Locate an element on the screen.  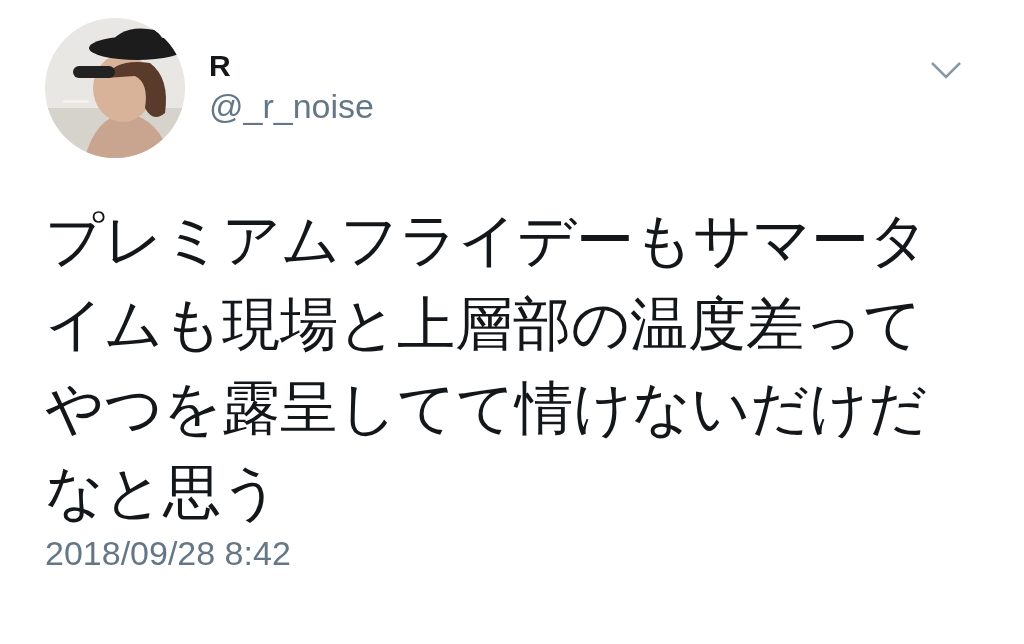
author-name: R is located at coordinates (220, 66).